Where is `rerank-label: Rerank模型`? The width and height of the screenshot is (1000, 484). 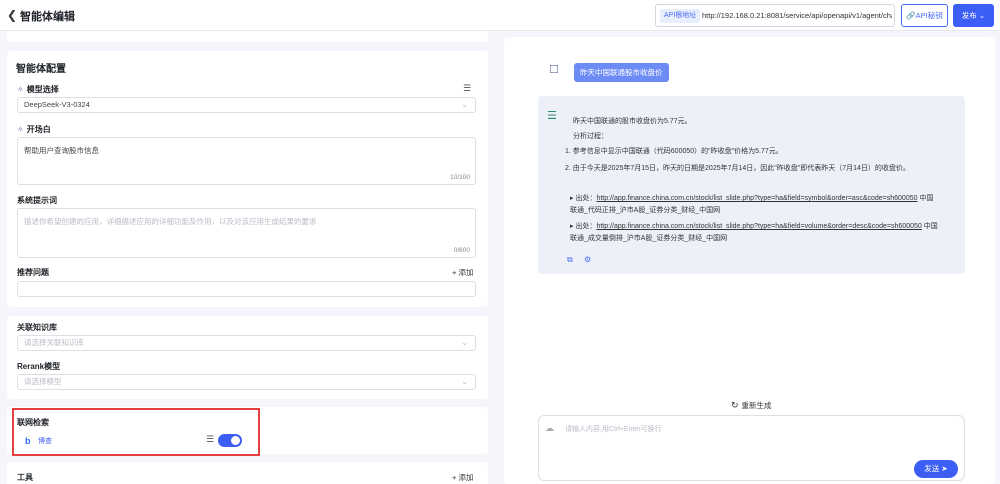 rerank-label: Rerank模型 is located at coordinates (39, 366).